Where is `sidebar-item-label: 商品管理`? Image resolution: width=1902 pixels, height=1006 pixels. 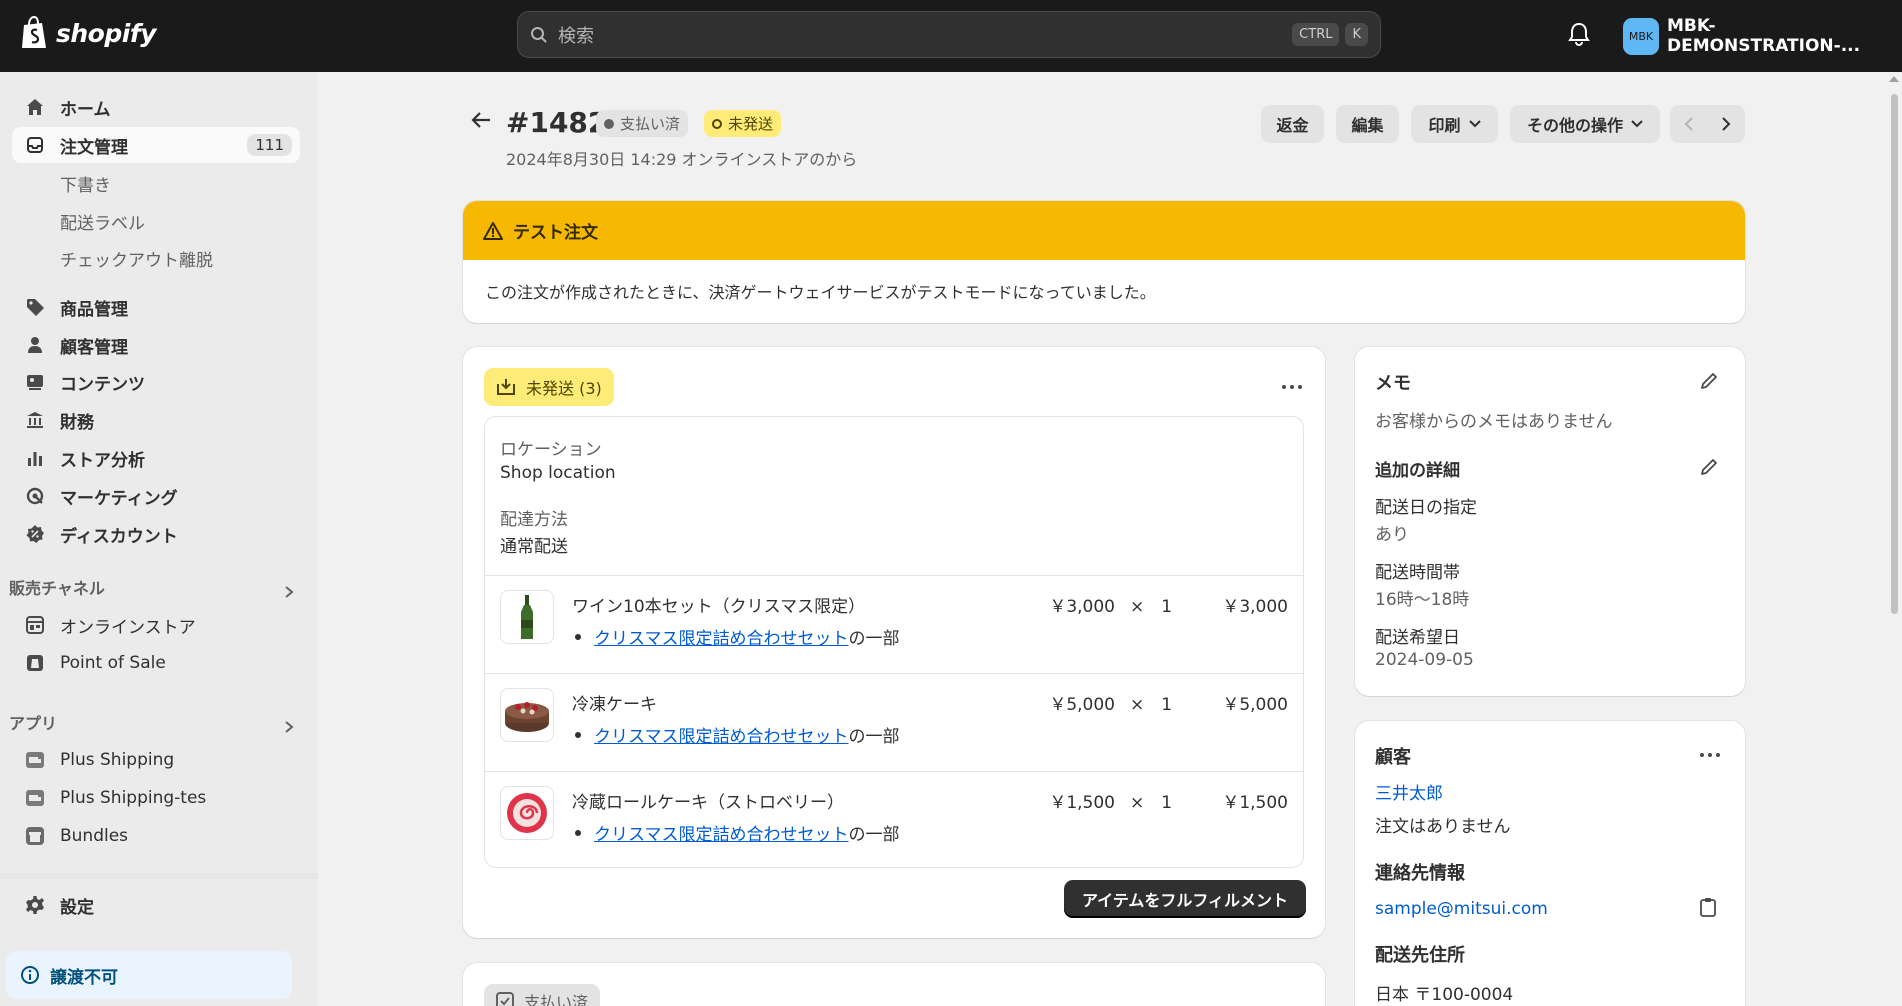 sidebar-item-label: 商品管理 is located at coordinates (94, 309).